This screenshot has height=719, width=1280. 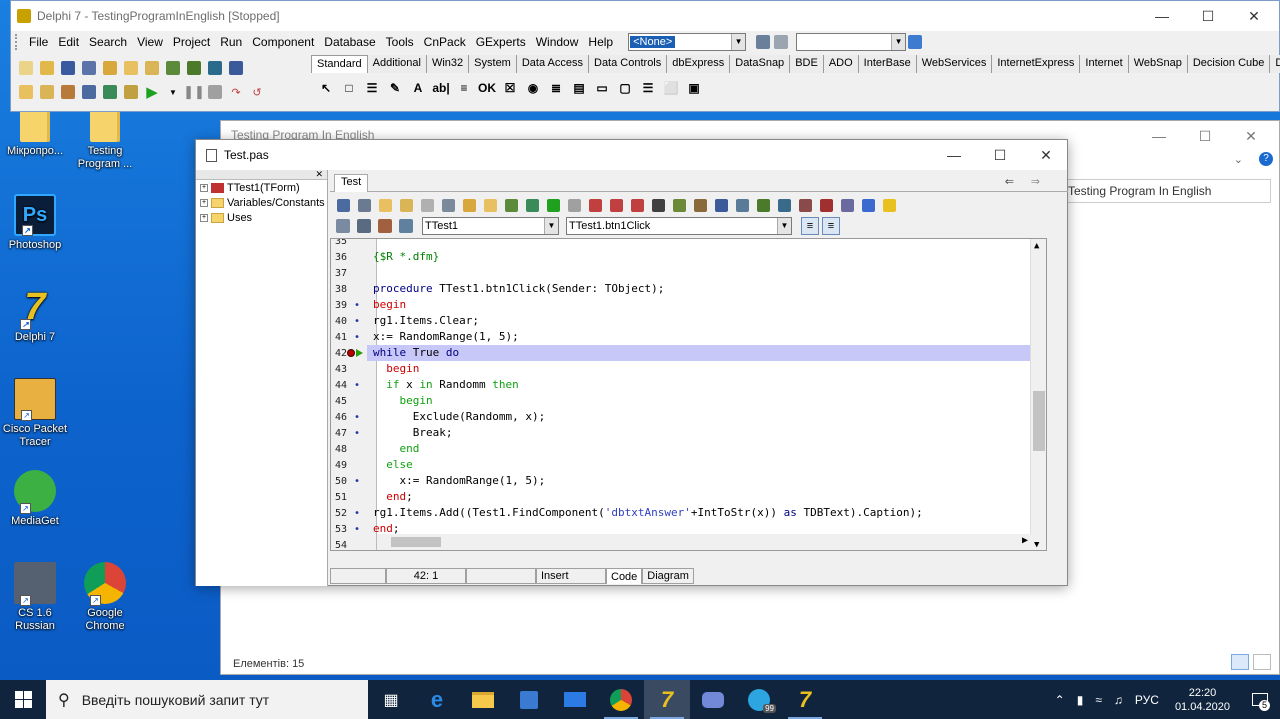 I want to click on step-icon, so click(x=131, y=92).